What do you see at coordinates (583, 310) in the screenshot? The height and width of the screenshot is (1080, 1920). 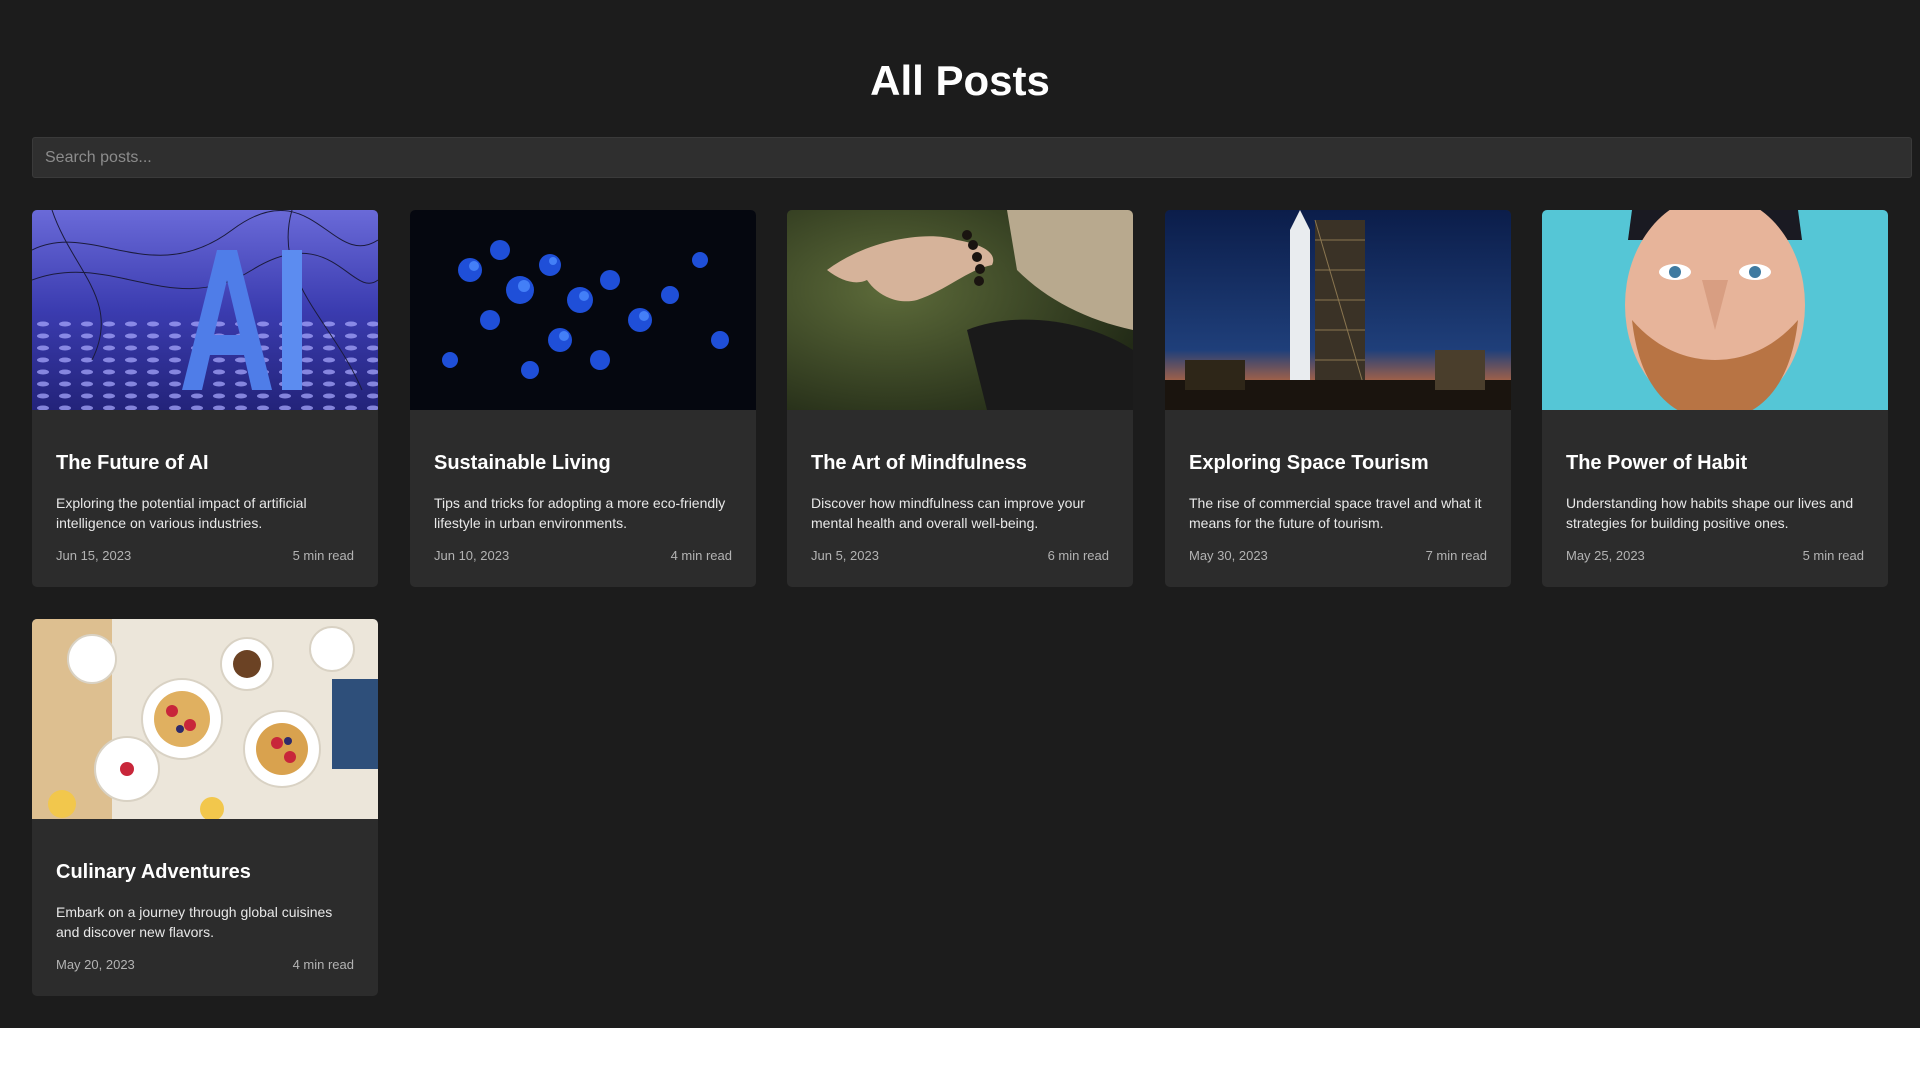 I see `blue-flowers-image` at bounding box center [583, 310].